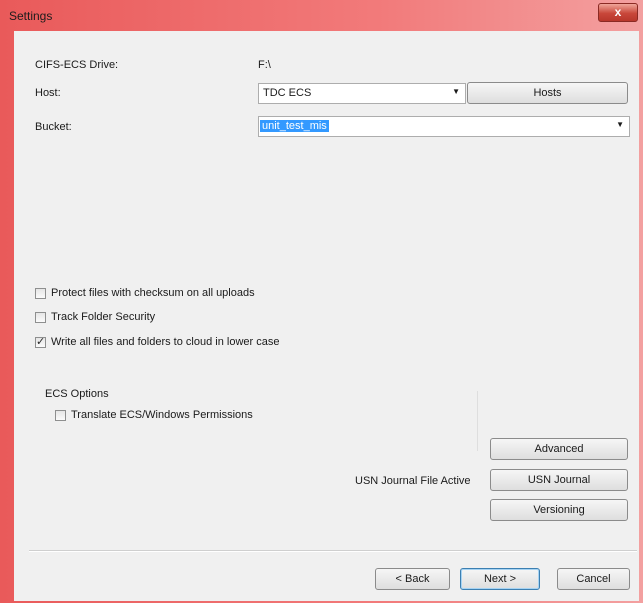 The height and width of the screenshot is (603, 643). Describe the element at coordinates (333, 551) in the screenshot. I see `footer-divider` at that location.